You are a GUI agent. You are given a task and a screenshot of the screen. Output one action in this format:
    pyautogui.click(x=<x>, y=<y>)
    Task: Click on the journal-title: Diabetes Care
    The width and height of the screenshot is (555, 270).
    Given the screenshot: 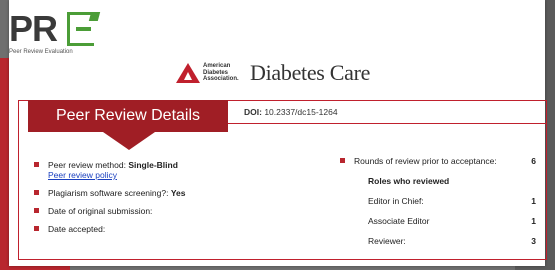 What is the action you would take?
    pyautogui.click(x=310, y=72)
    